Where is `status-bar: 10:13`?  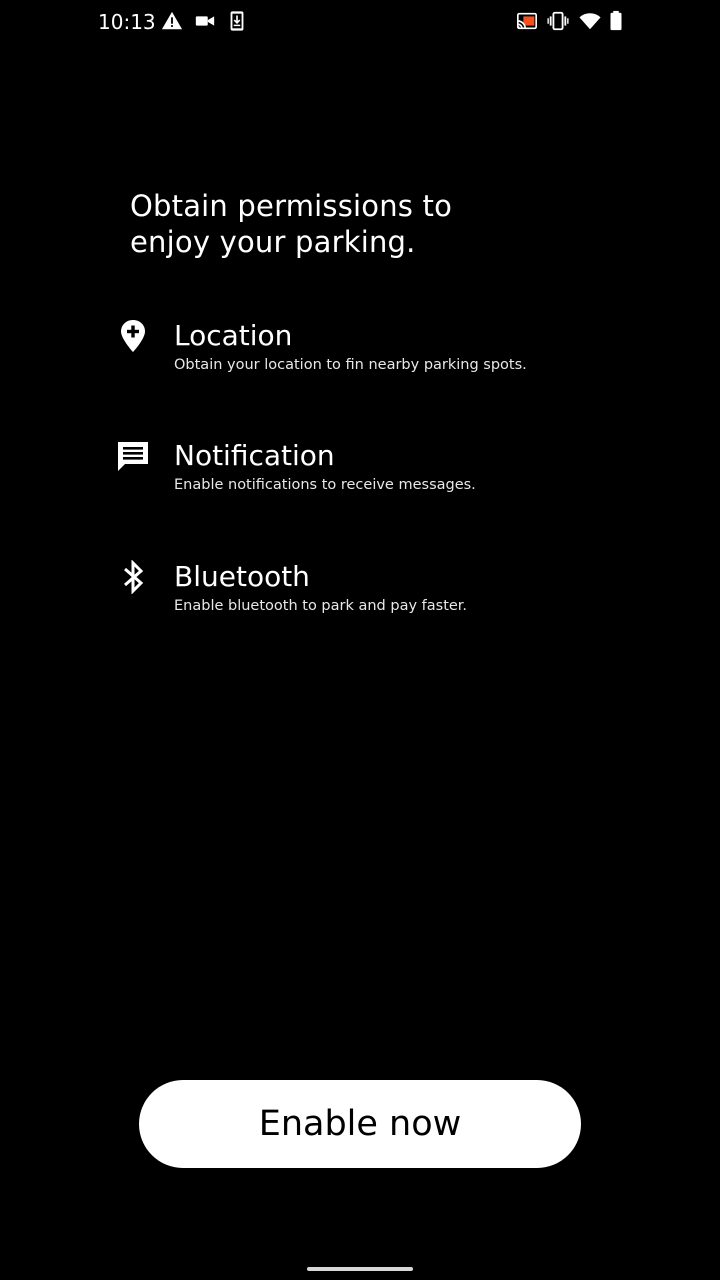
status-bar: 10:13 is located at coordinates (360, 22).